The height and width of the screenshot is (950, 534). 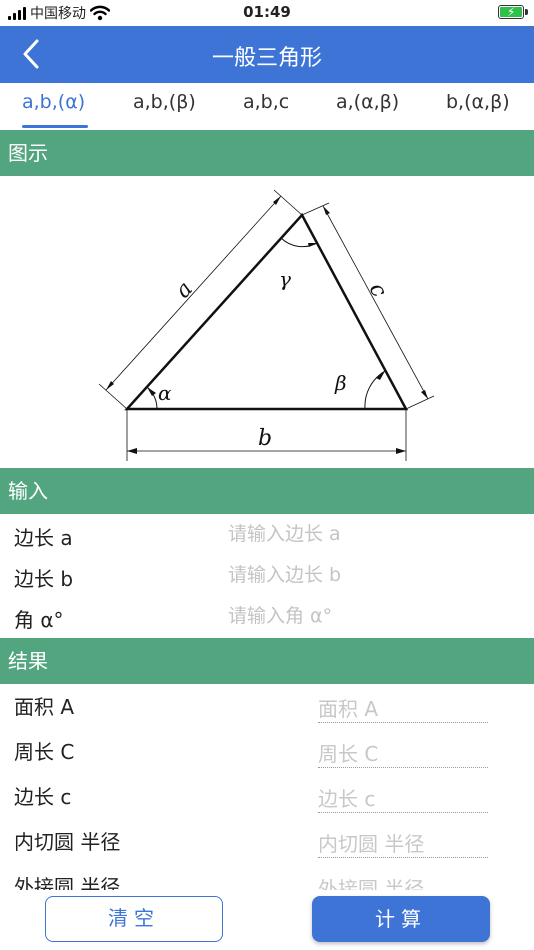 I want to click on input-row-angle-alpha: 角 α°, so click(x=267, y=616).